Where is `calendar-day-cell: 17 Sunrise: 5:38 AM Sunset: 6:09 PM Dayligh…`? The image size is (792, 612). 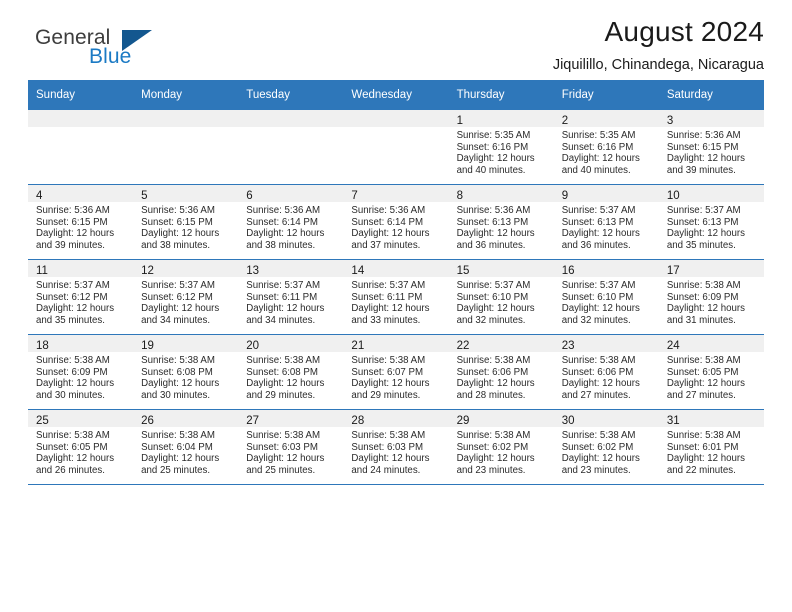
calendar-day-cell: 17 Sunrise: 5:38 AM Sunset: 6:09 PM Dayligh… is located at coordinates (711, 297).